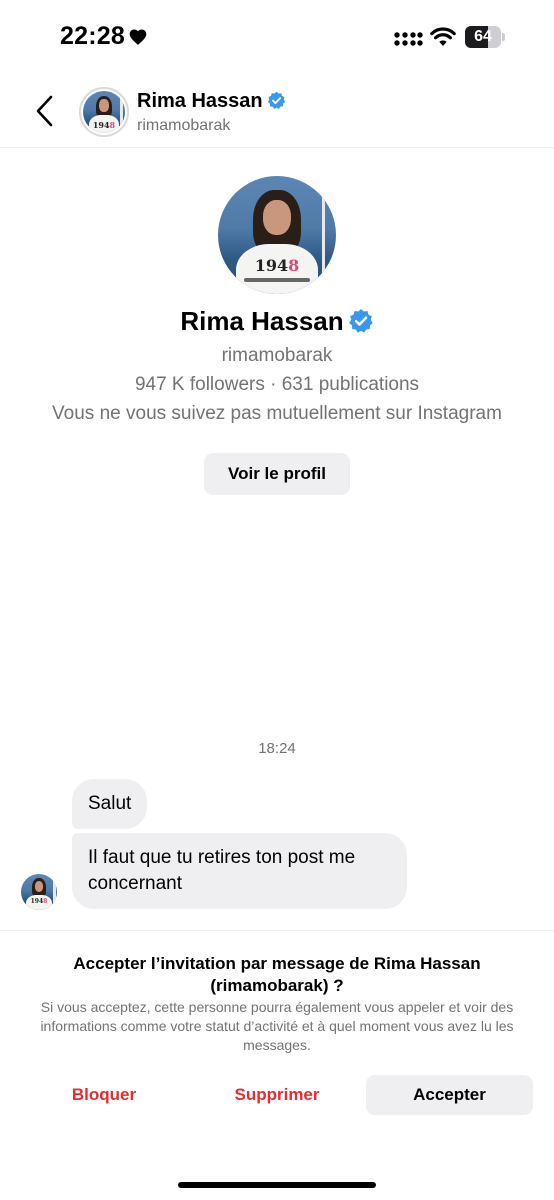 Image resolution: width=554 pixels, height=1200 pixels. Describe the element at coordinates (104, 1095) in the screenshot. I see `block-button: Bloquer` at that location.